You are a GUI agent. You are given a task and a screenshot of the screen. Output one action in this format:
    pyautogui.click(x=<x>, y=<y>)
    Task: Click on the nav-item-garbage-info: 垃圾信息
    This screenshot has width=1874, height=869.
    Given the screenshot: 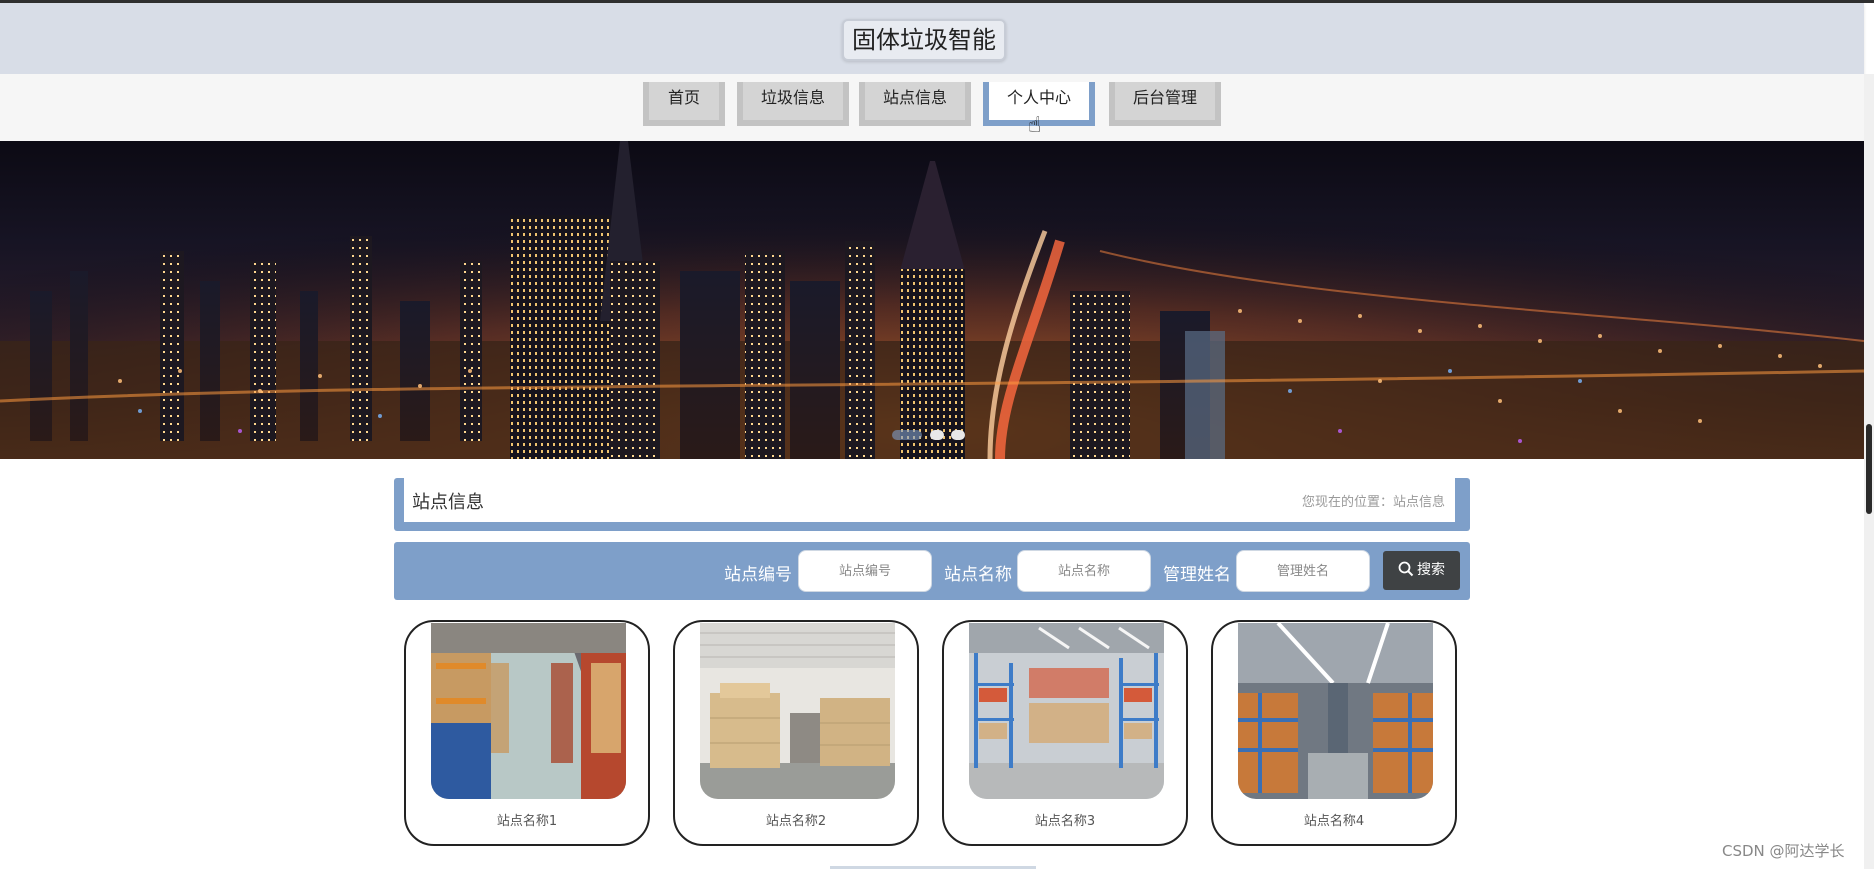 What is the action you would take?
    pyautogui.click(x=793, y=104)
    